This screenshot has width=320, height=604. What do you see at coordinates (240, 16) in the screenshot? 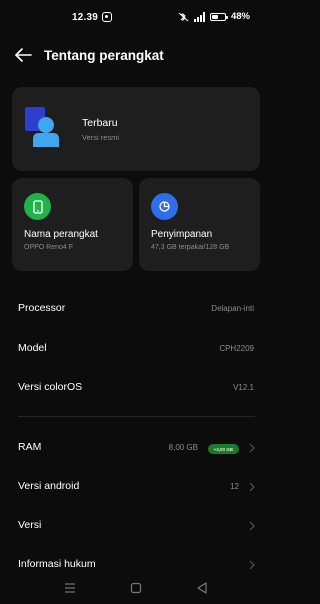
I see `battery-percent: 48%` at bounding box center [240, 16].